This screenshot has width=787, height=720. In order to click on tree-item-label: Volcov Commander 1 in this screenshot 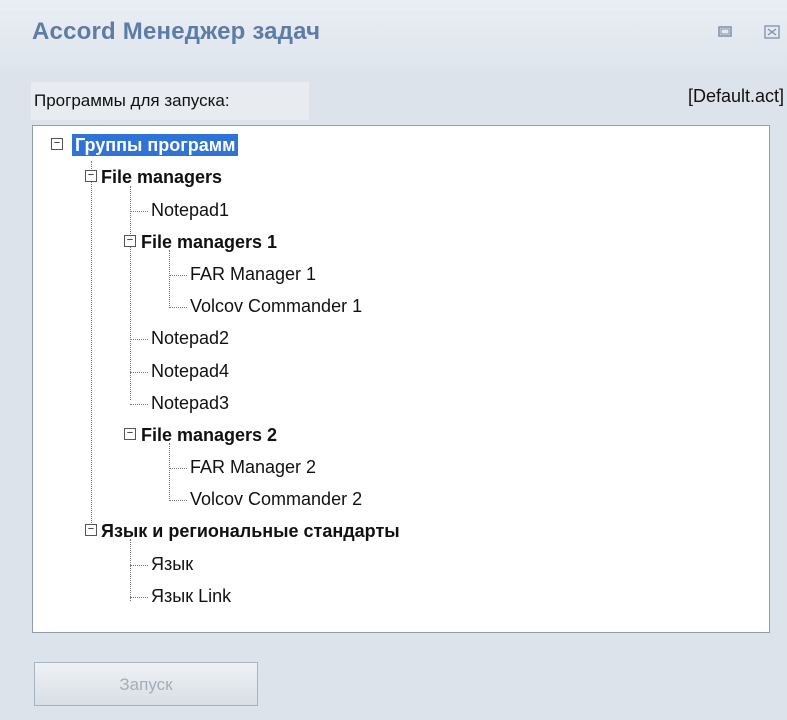, I will do `click(276, 306)`.